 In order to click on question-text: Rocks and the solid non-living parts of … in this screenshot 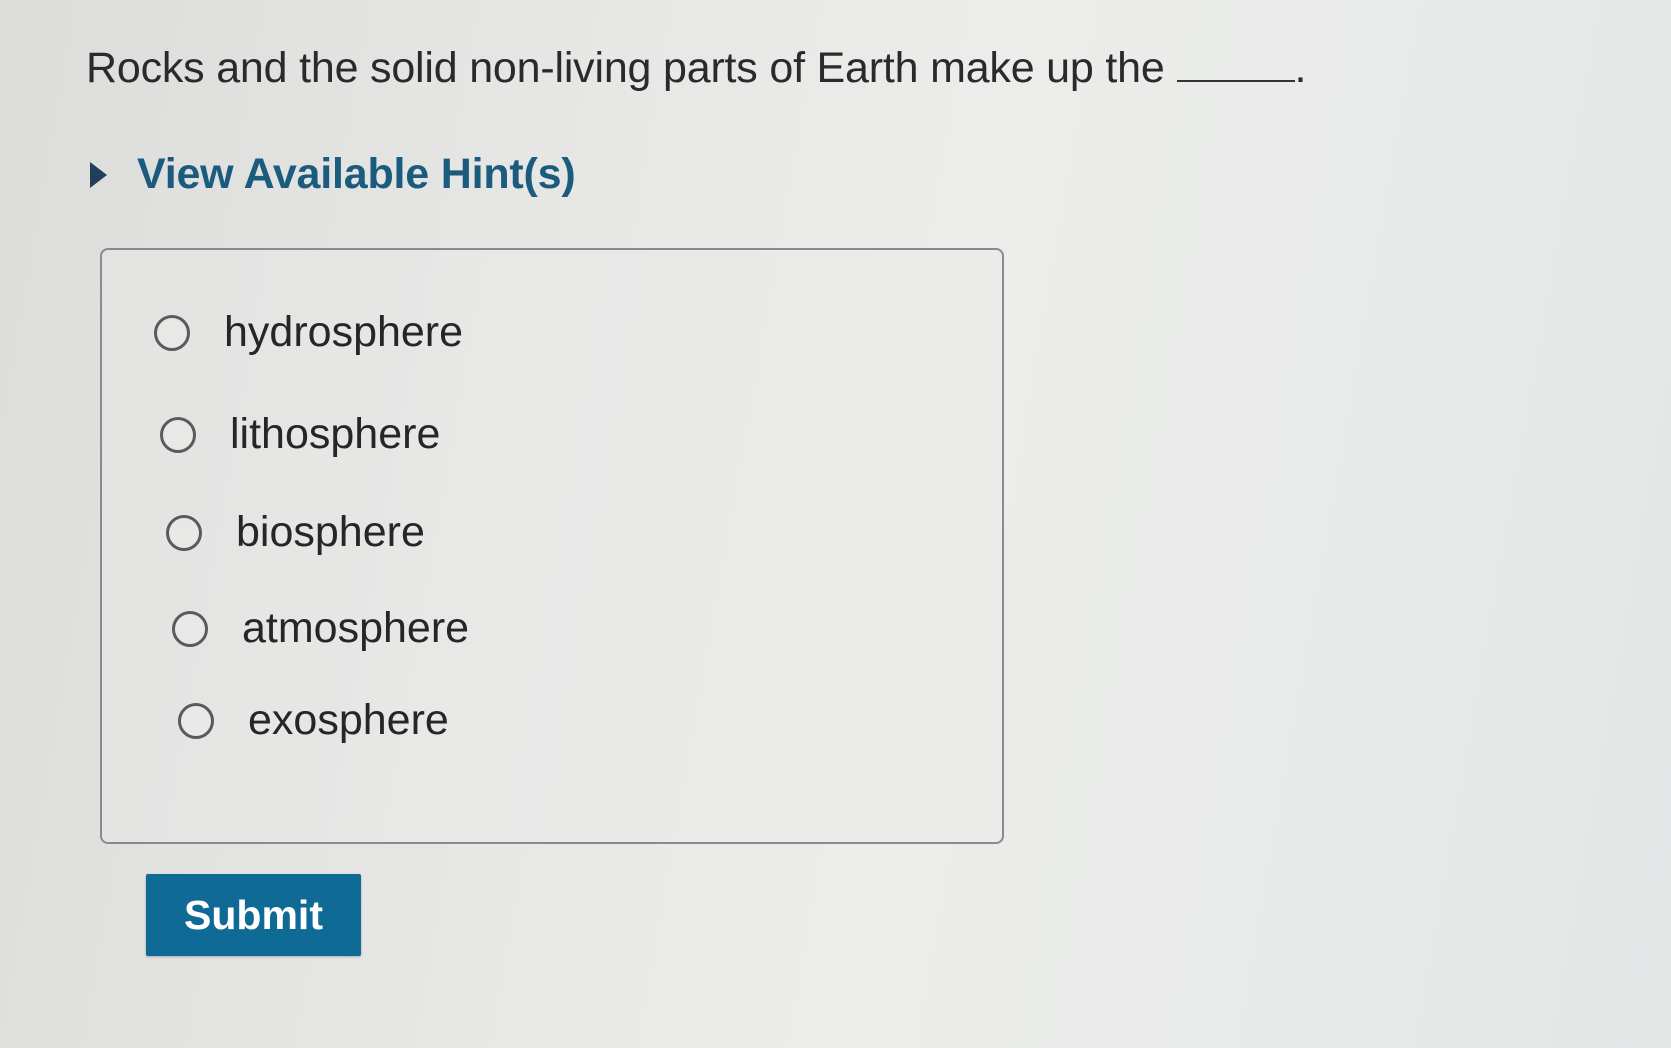, I will do `click(625, 68)`.